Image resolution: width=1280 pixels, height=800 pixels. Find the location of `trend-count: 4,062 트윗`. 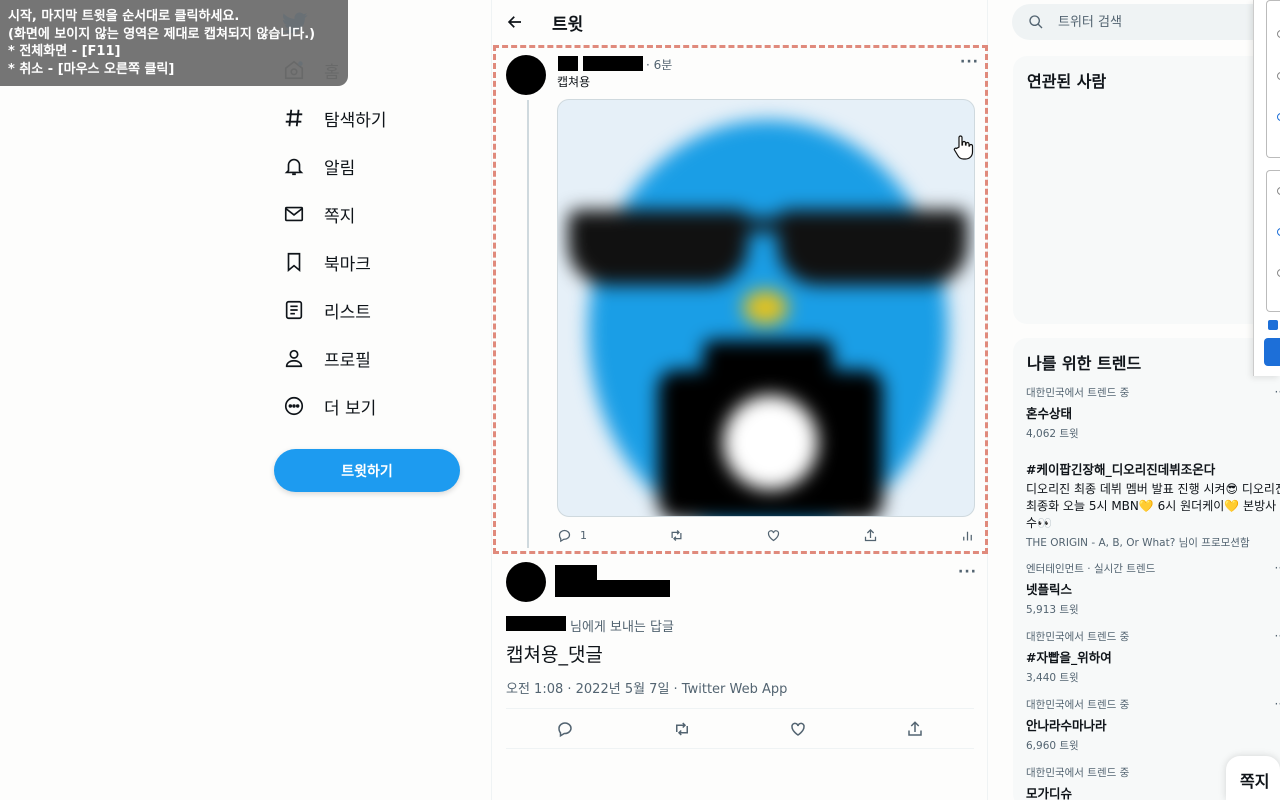

trend-count: 4,062 트윗 is located at coordinates (1052, 434).